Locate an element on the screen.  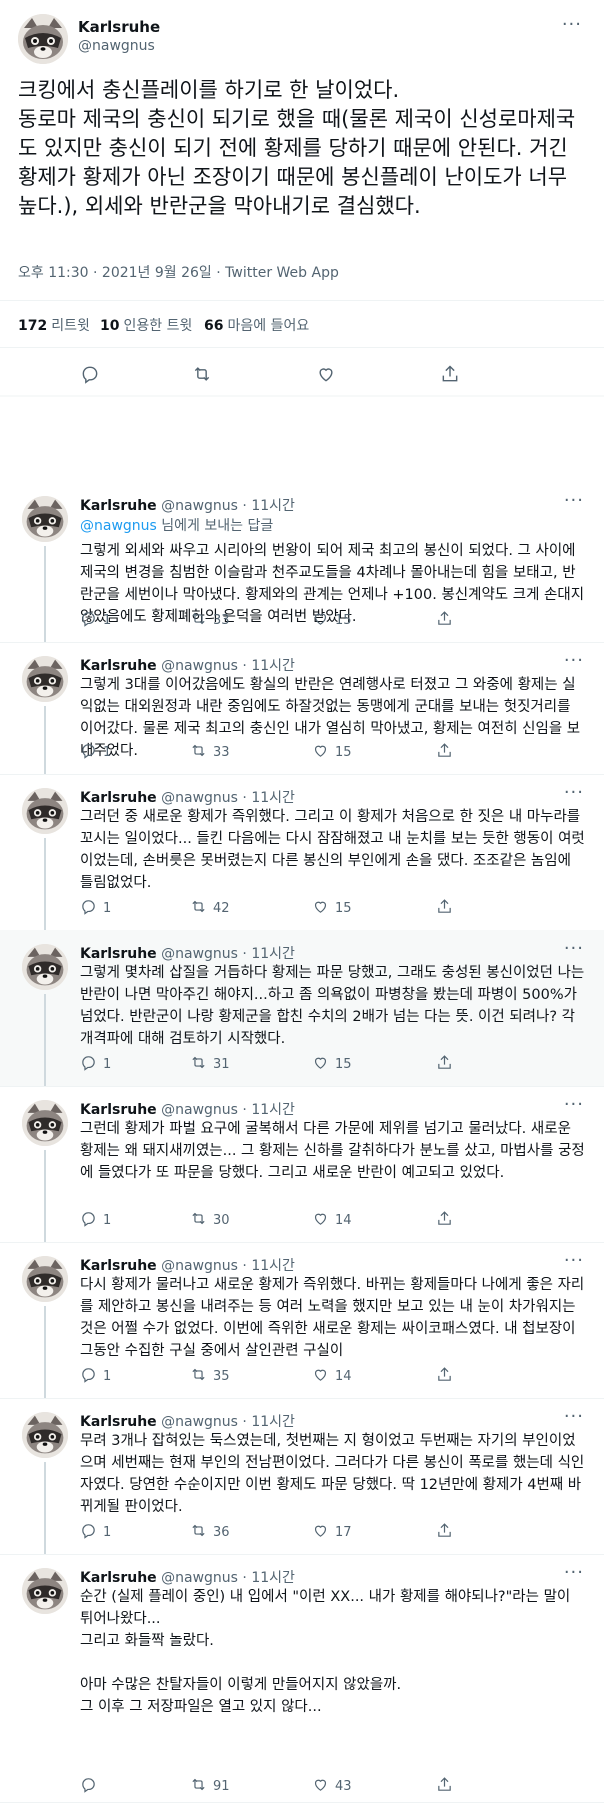
retweet-button: 31 is located at coordinates (210, 1064).